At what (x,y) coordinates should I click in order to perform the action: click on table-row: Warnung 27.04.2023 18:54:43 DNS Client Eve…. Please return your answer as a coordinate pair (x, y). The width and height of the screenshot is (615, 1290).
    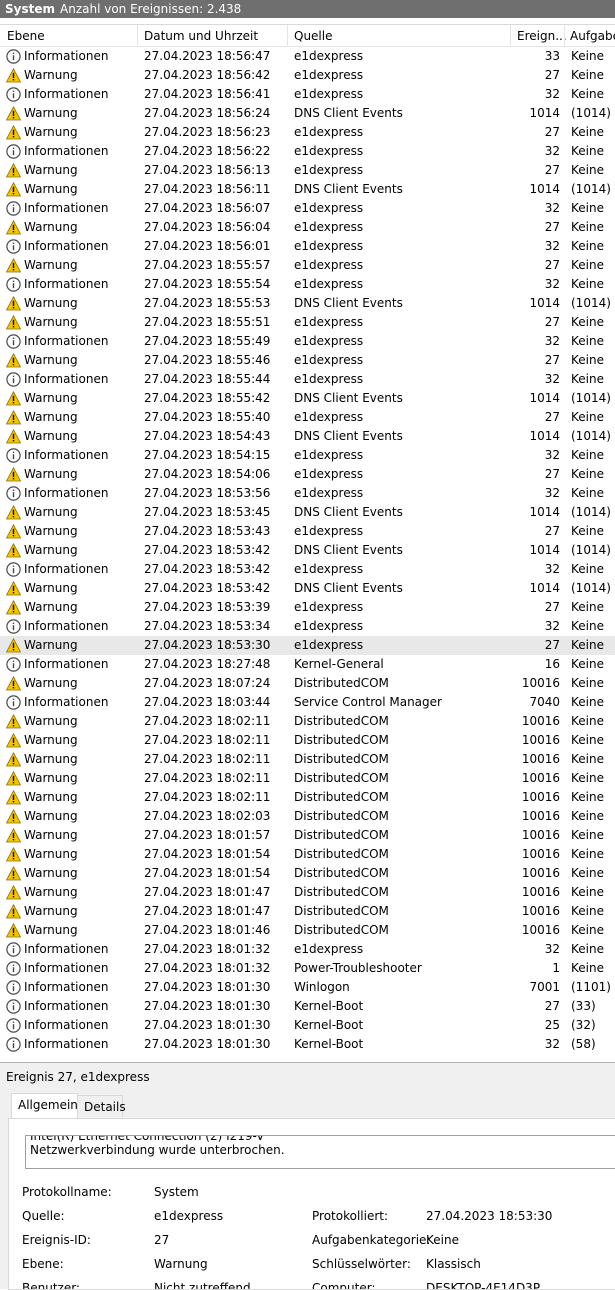
    Looking at the image, I should click on (307, 436).